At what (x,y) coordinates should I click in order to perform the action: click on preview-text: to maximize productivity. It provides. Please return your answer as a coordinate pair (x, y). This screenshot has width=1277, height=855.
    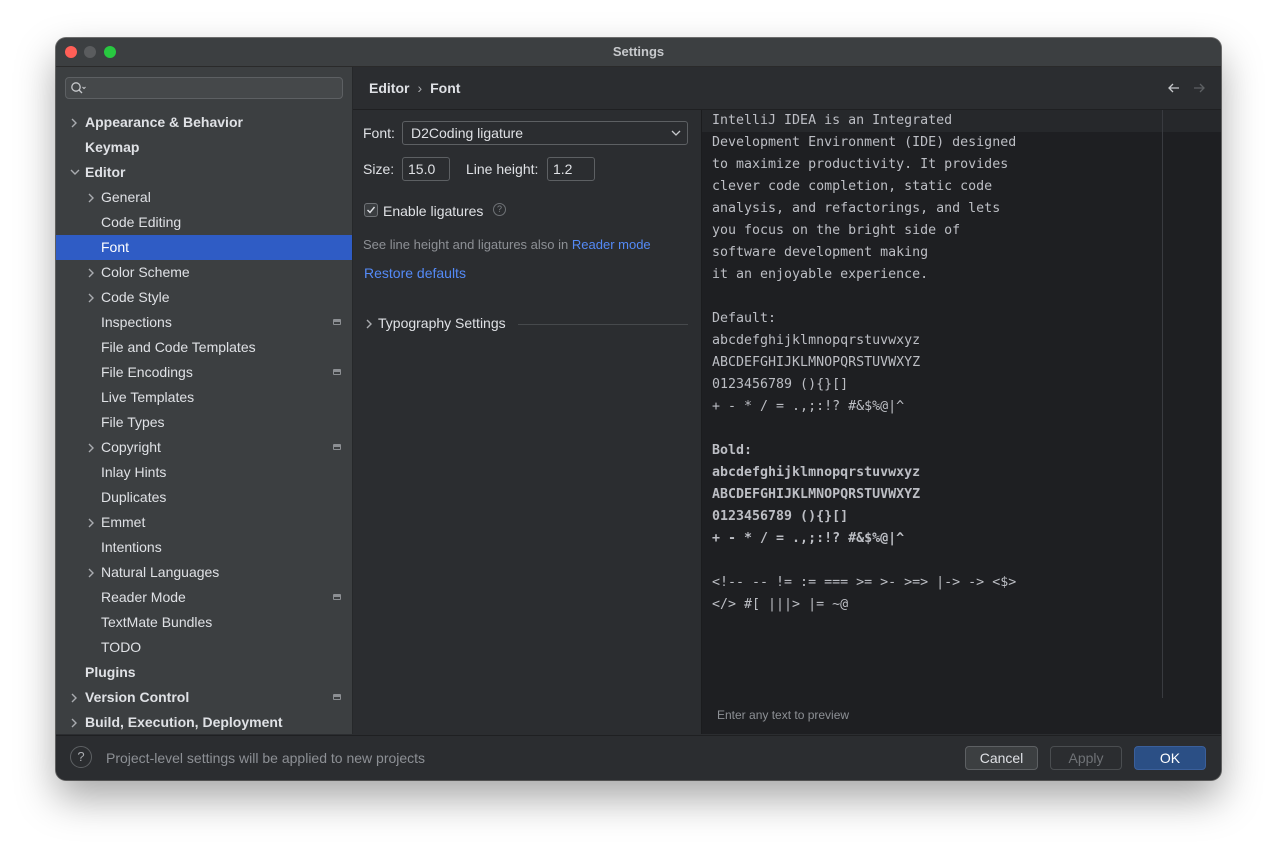
    Looking at the image, I should click on (860, 164).